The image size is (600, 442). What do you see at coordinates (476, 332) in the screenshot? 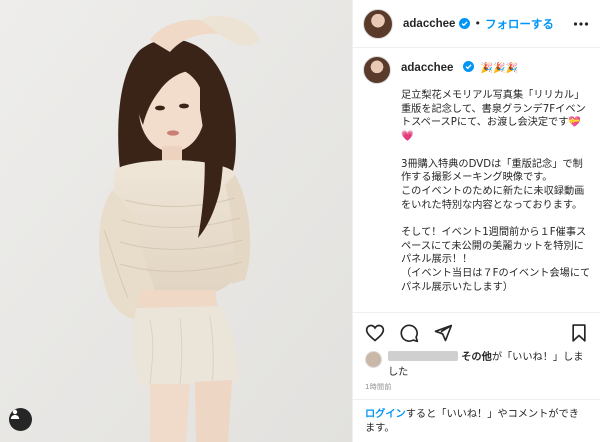
I see `action-bar` at bounding box center [476, 332].